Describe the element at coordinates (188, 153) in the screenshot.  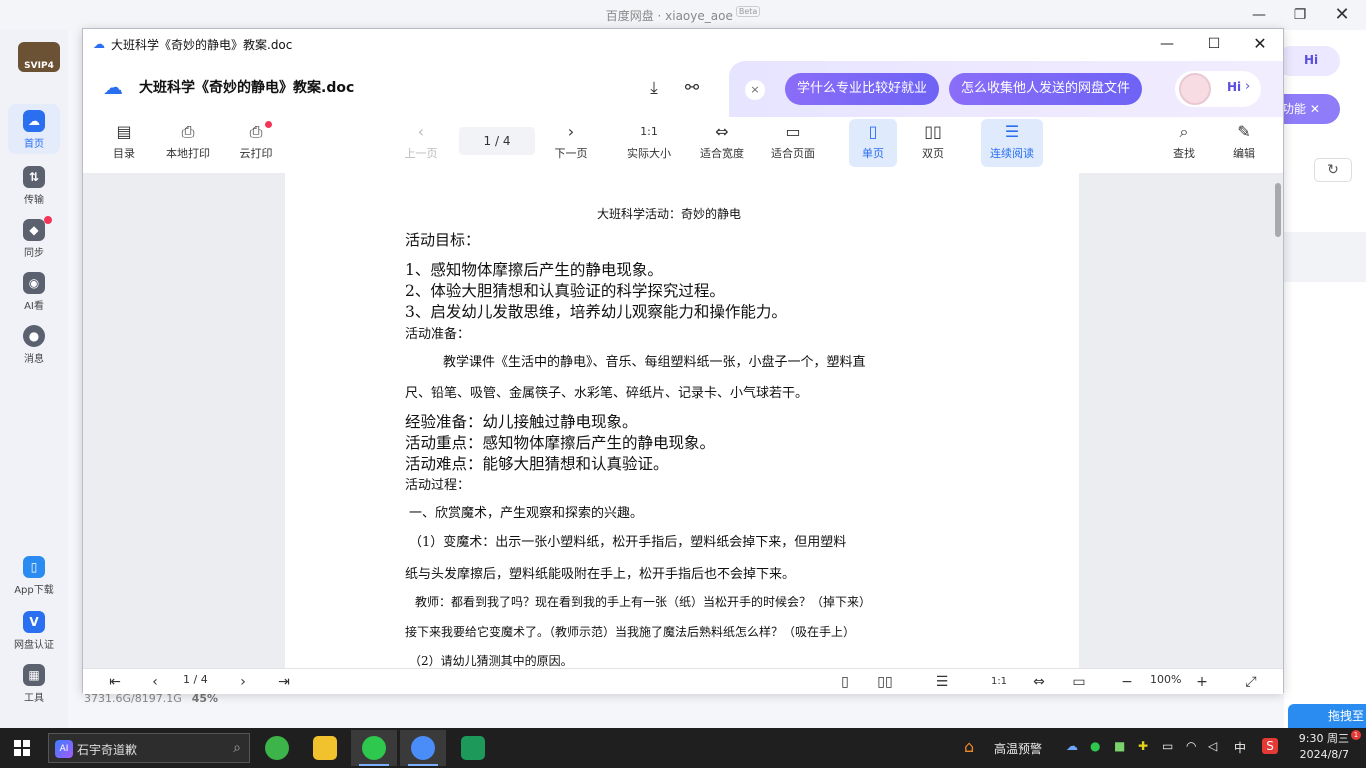
I see `local-print-label: 本地打印` at that location.